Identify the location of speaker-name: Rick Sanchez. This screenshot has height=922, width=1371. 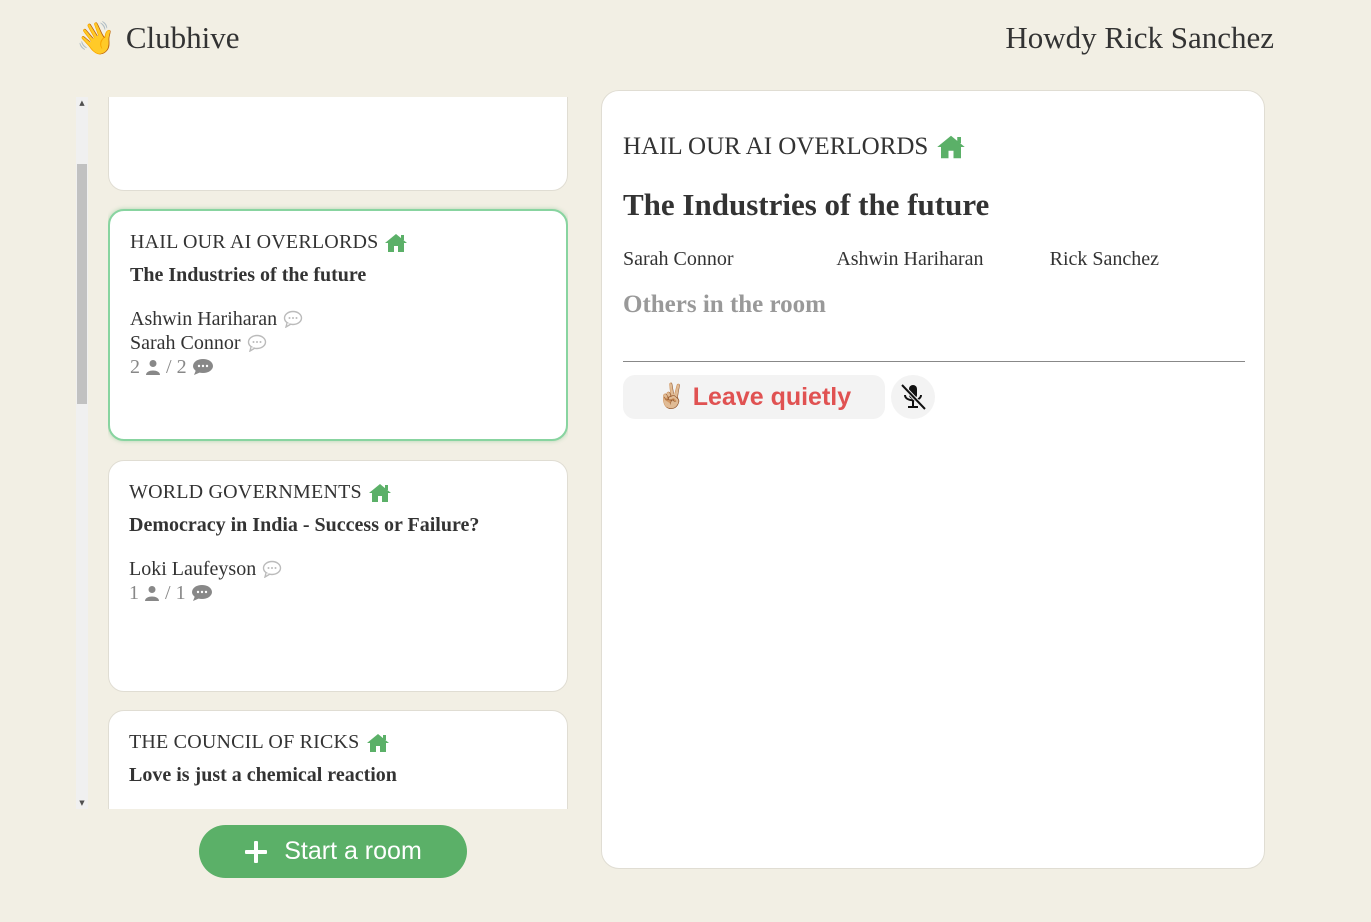
(1104, 259).